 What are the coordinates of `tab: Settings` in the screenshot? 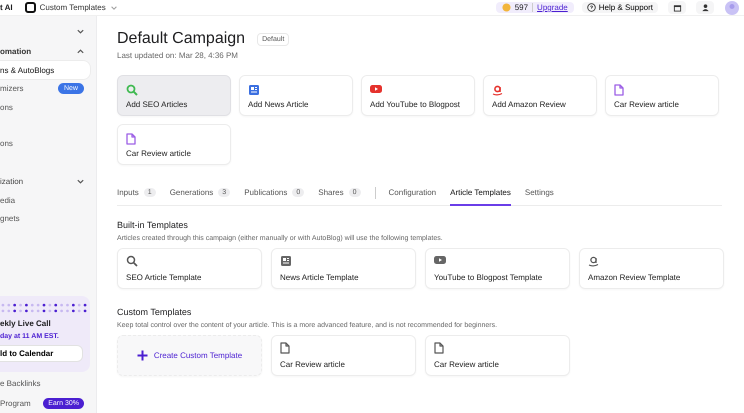 It's located at (539, 194).